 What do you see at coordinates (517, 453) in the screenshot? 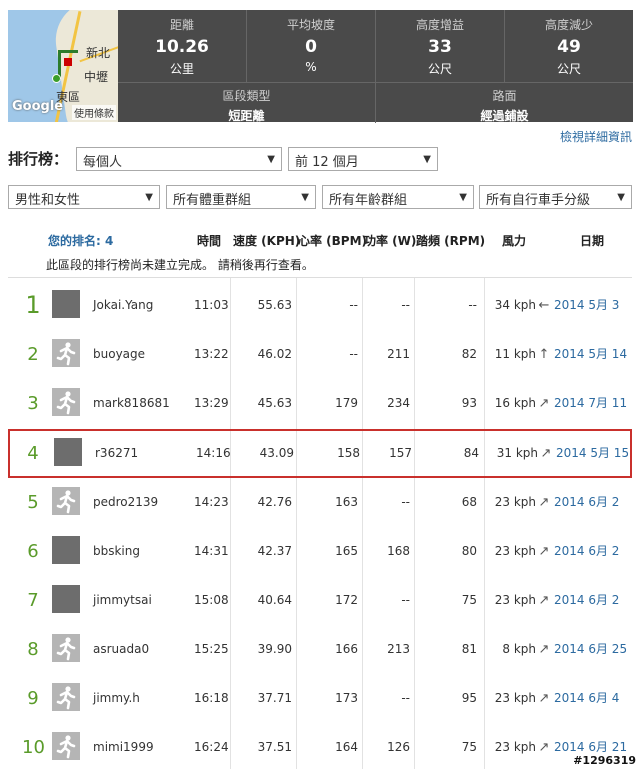
I see `wind-value: 31 kph` at bounding box center [517, 453].